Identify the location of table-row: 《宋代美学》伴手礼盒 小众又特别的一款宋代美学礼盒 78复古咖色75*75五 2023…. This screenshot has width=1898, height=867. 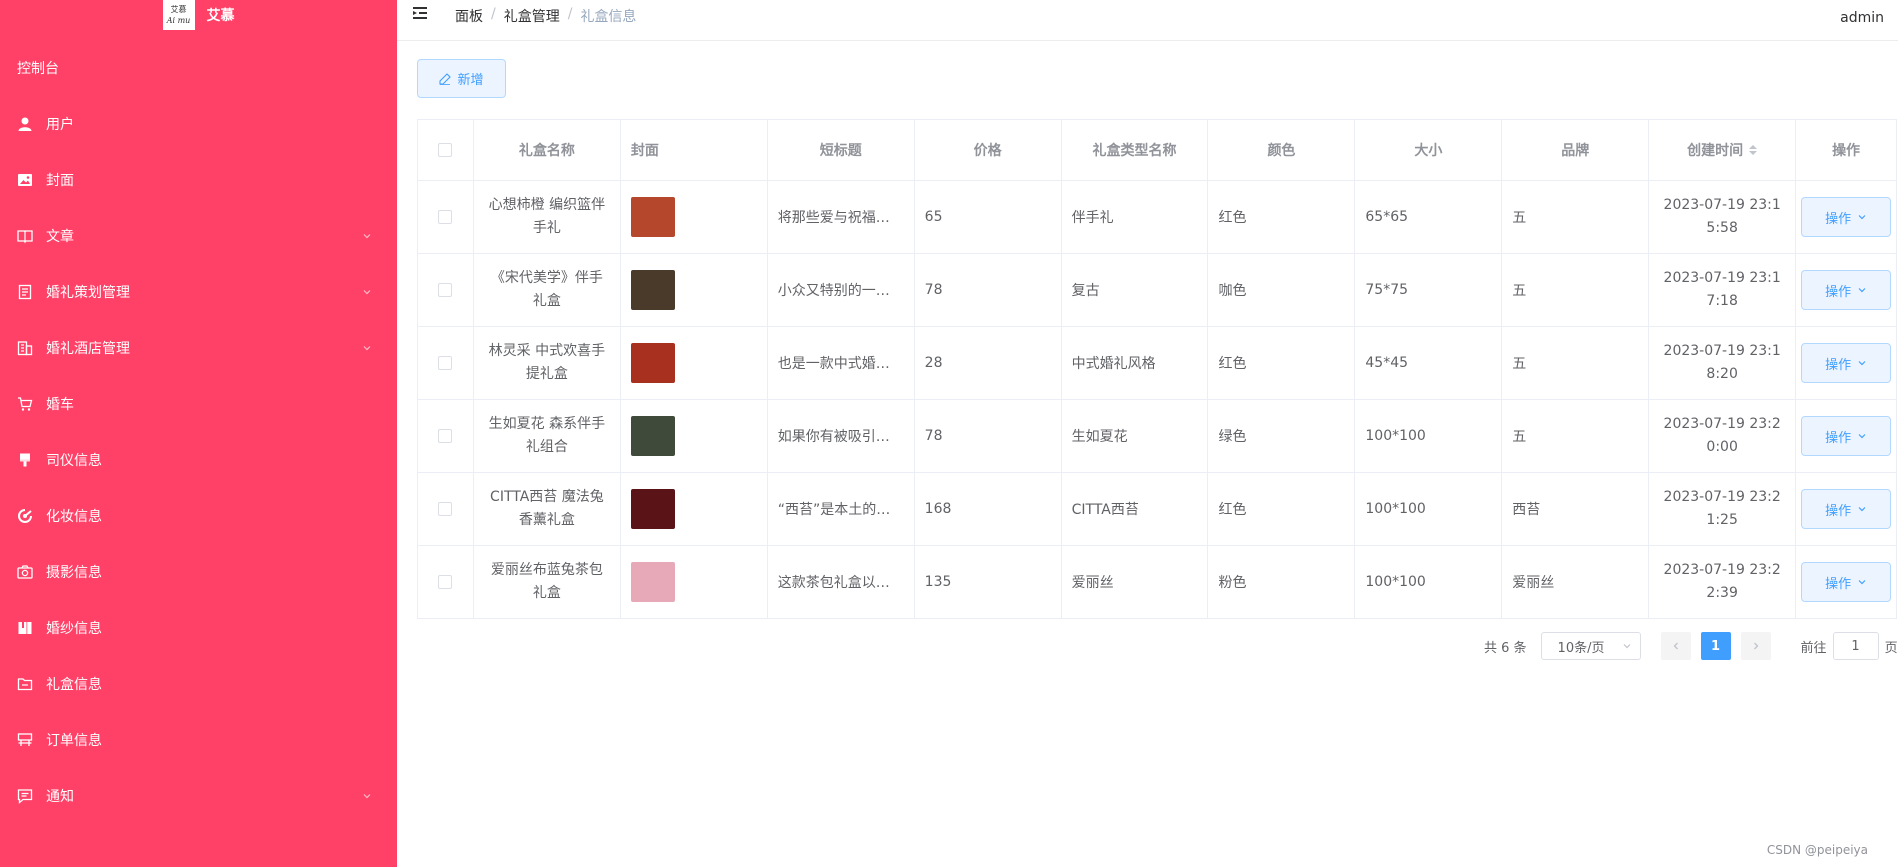
(1158, 290).